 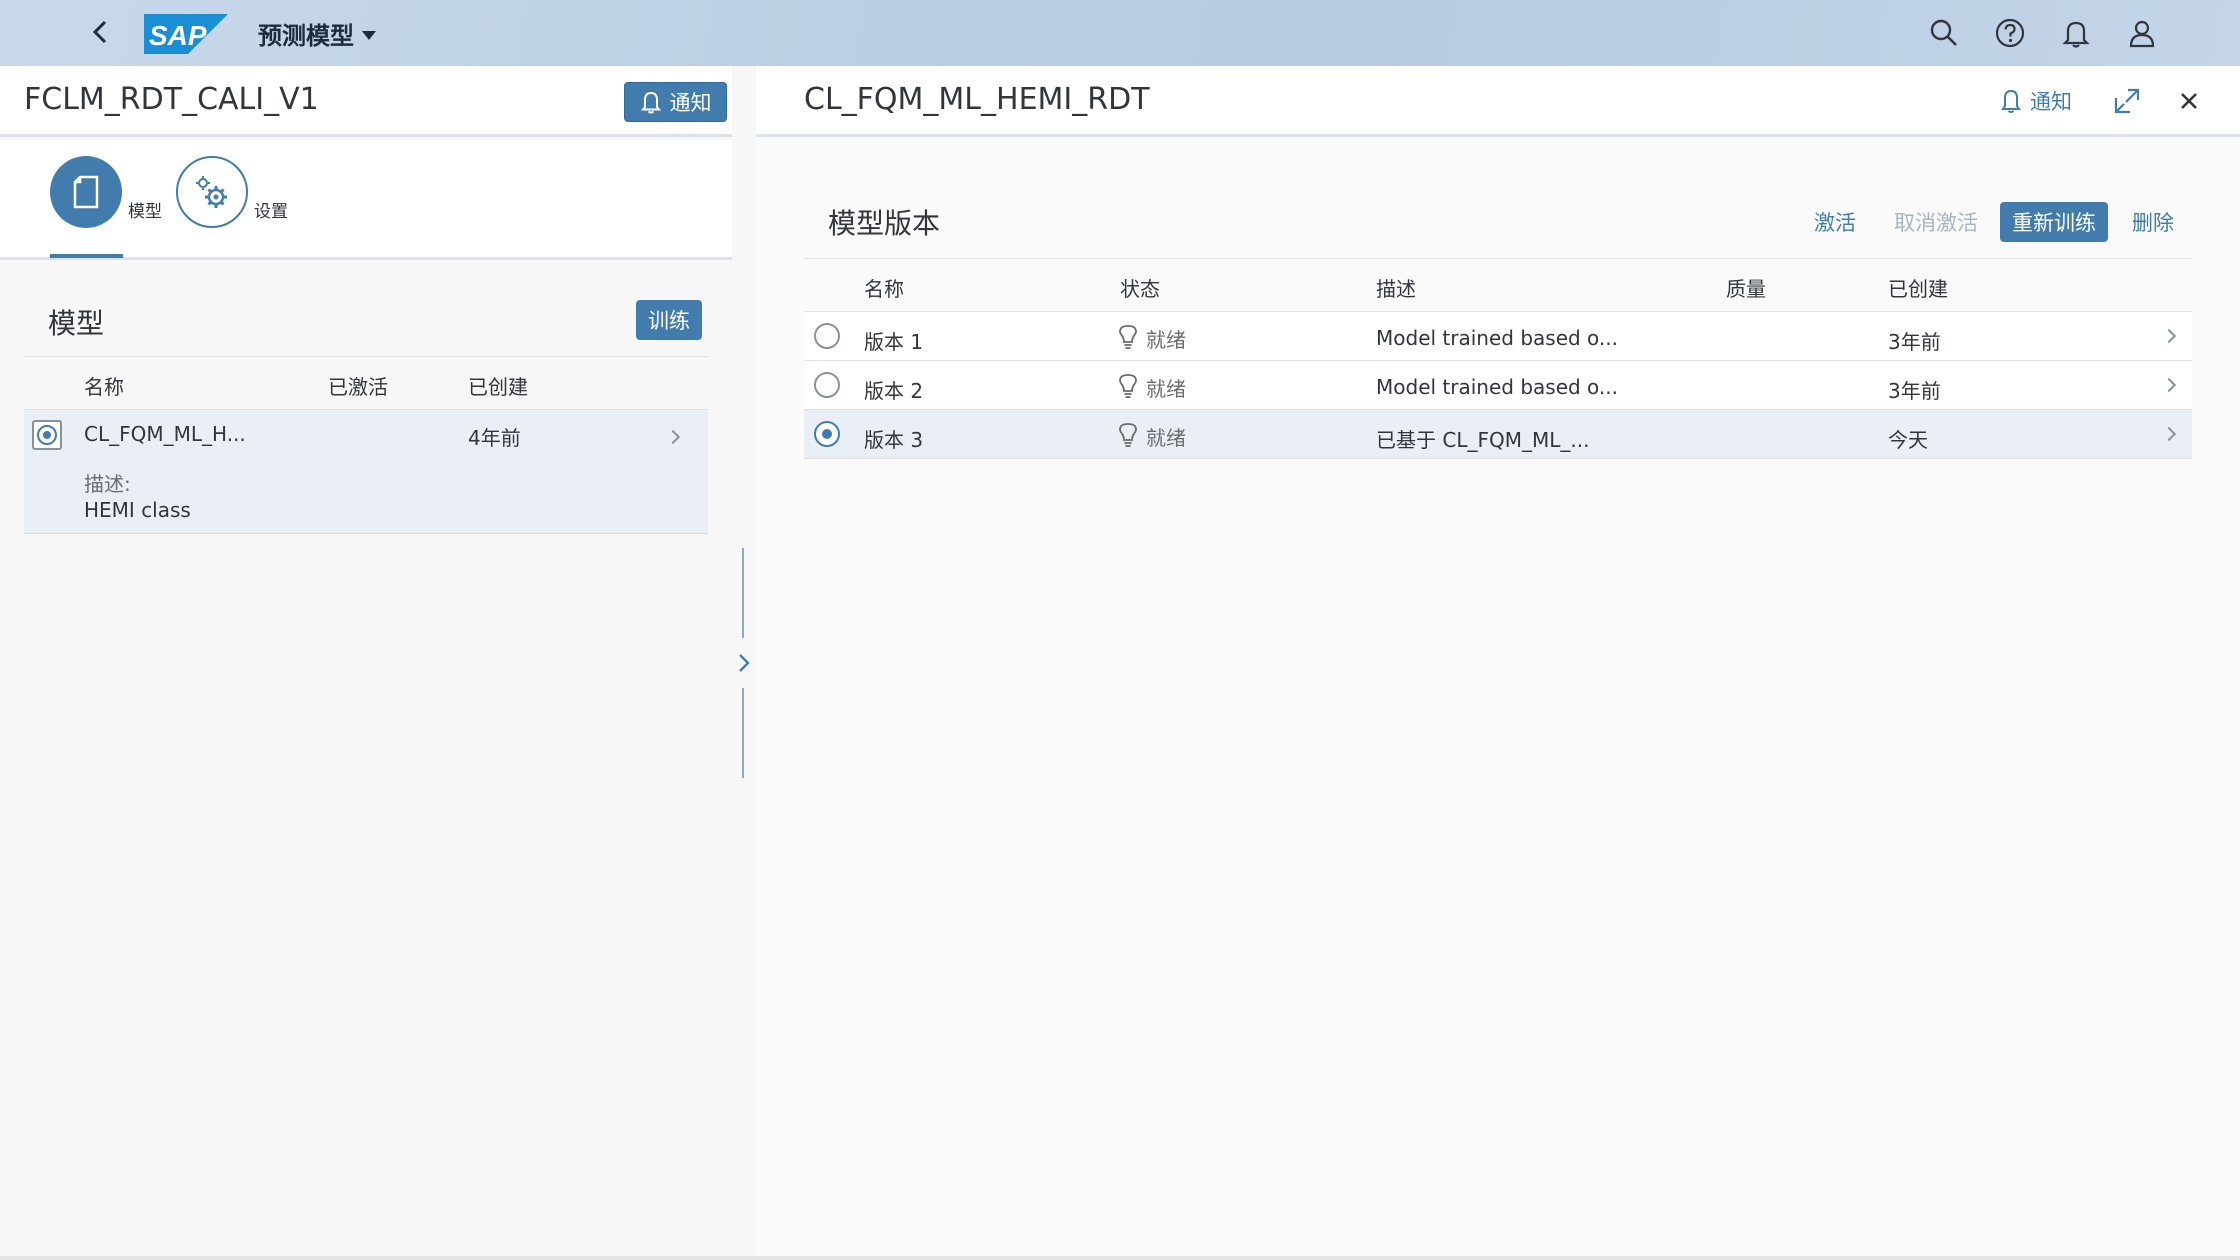 I want to click on models-section-title: 模型, so click(x=76, y=323).